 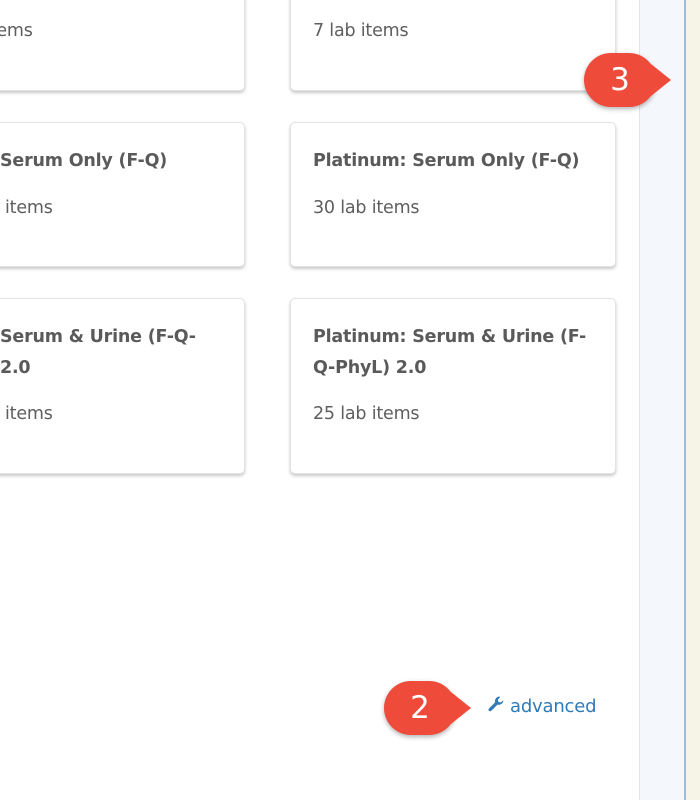 I want to click on card-title-line: 2.0, so click(x=15, y=368).